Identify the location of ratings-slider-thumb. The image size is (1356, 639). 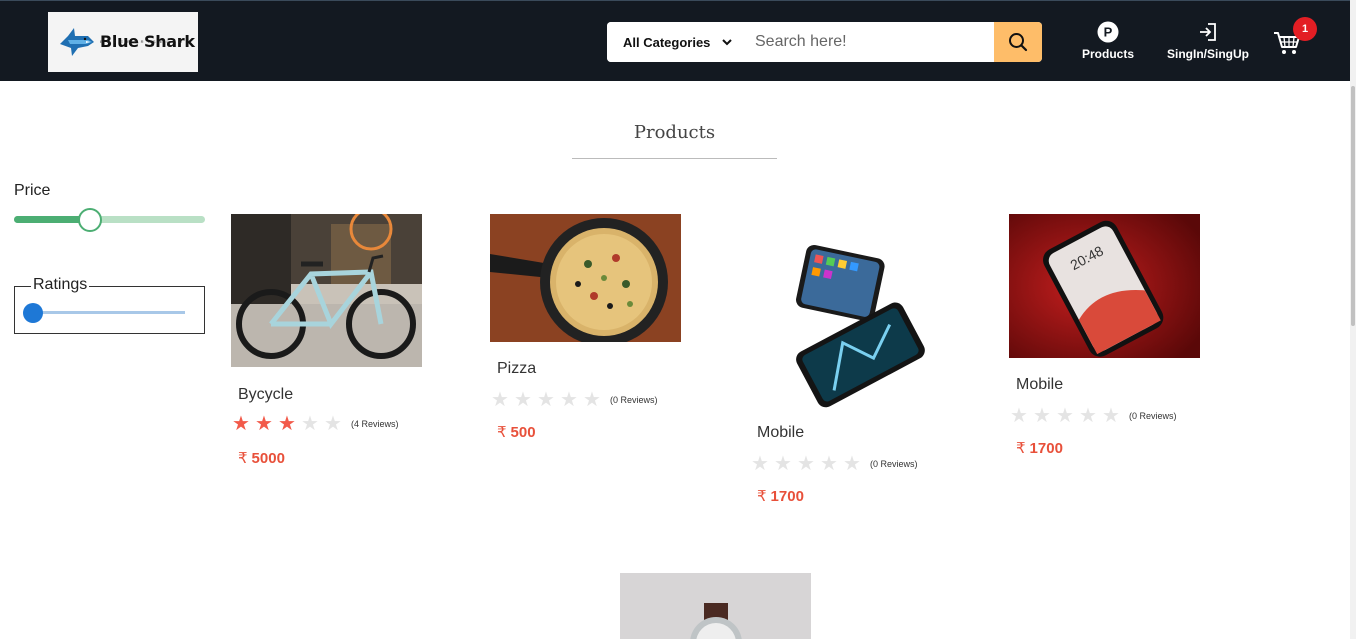
(33, 313).